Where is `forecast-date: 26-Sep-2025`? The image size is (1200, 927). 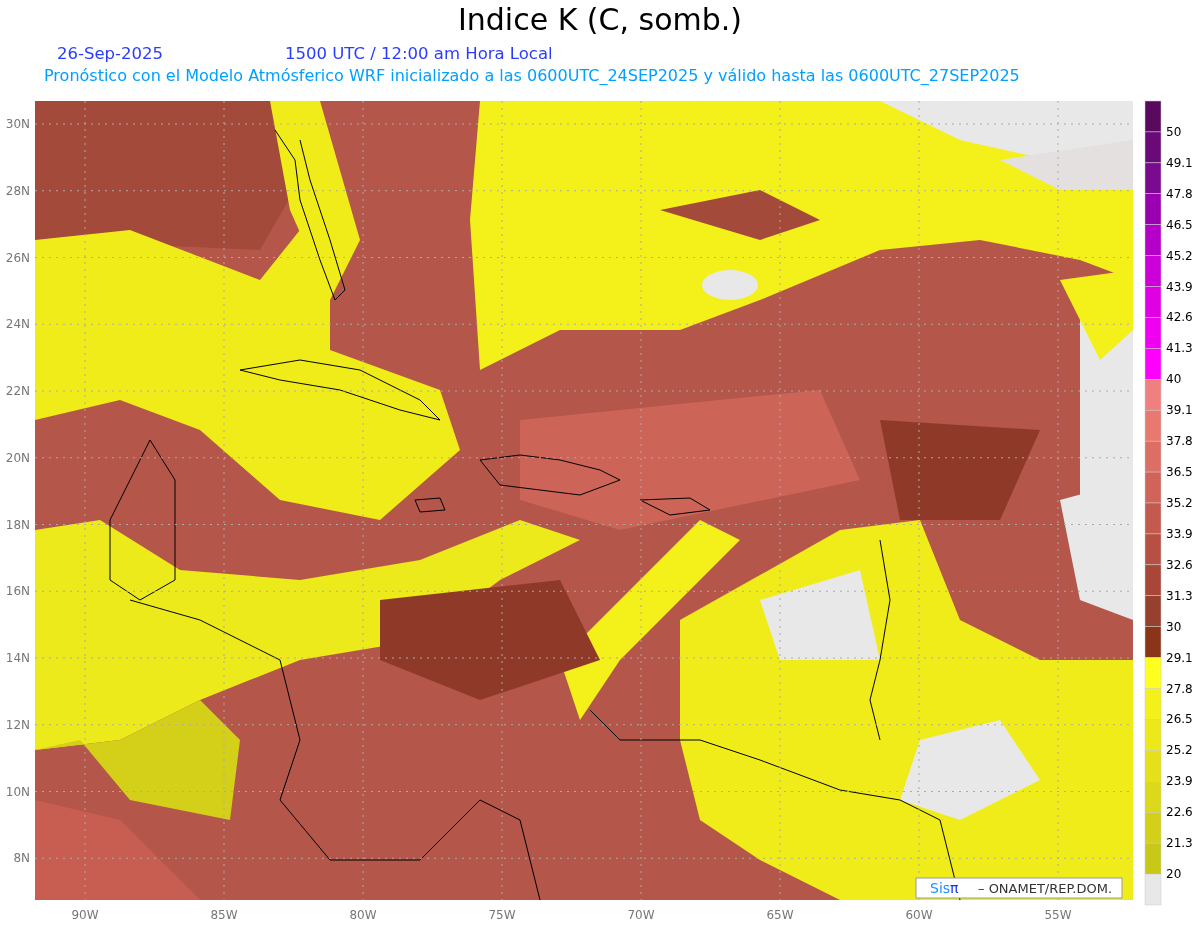
forecast-date: 26-Sep-2025 is located at coordinates (110, 53).